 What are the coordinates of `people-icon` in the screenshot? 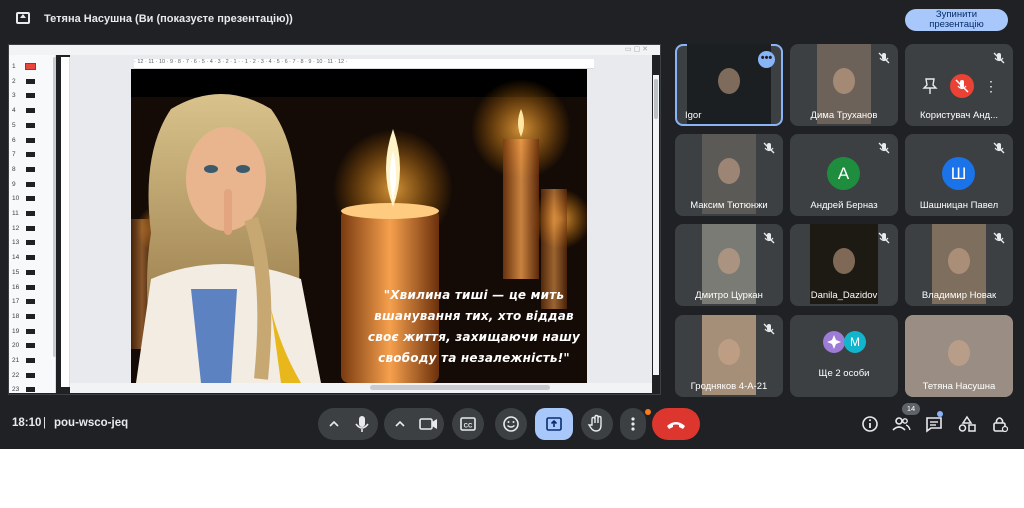 It's located at (901, 424).